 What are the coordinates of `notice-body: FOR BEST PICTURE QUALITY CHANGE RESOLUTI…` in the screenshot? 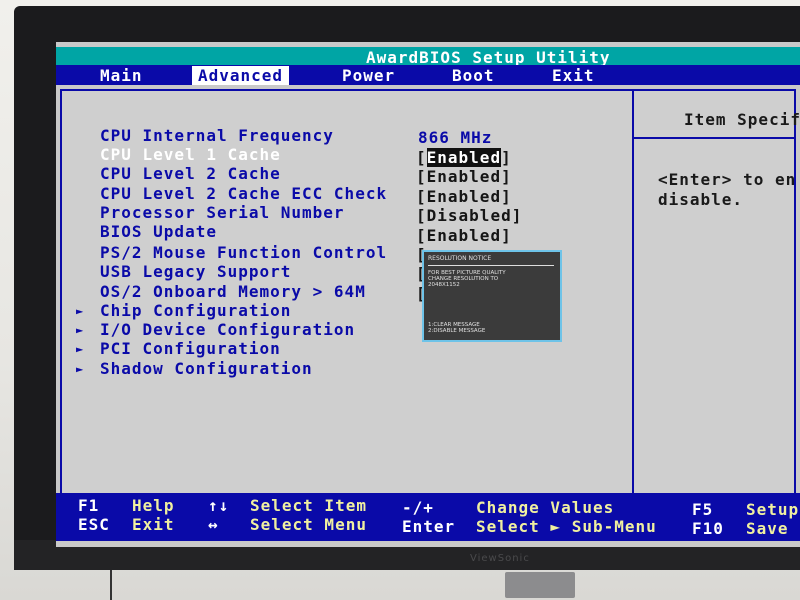 It's located at (467, 279).